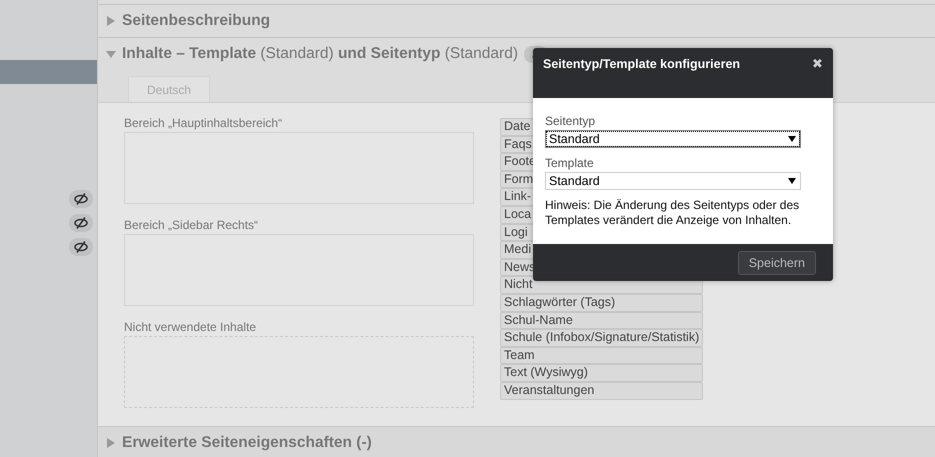 Image resolution: width=935 pixels, height=457 pixels. What do you see at coordinates (247, 443) in the screenshot?
I see `section-title: Erweiterte Seiteneigenschaften (-)` at bounding box center [247, 443].